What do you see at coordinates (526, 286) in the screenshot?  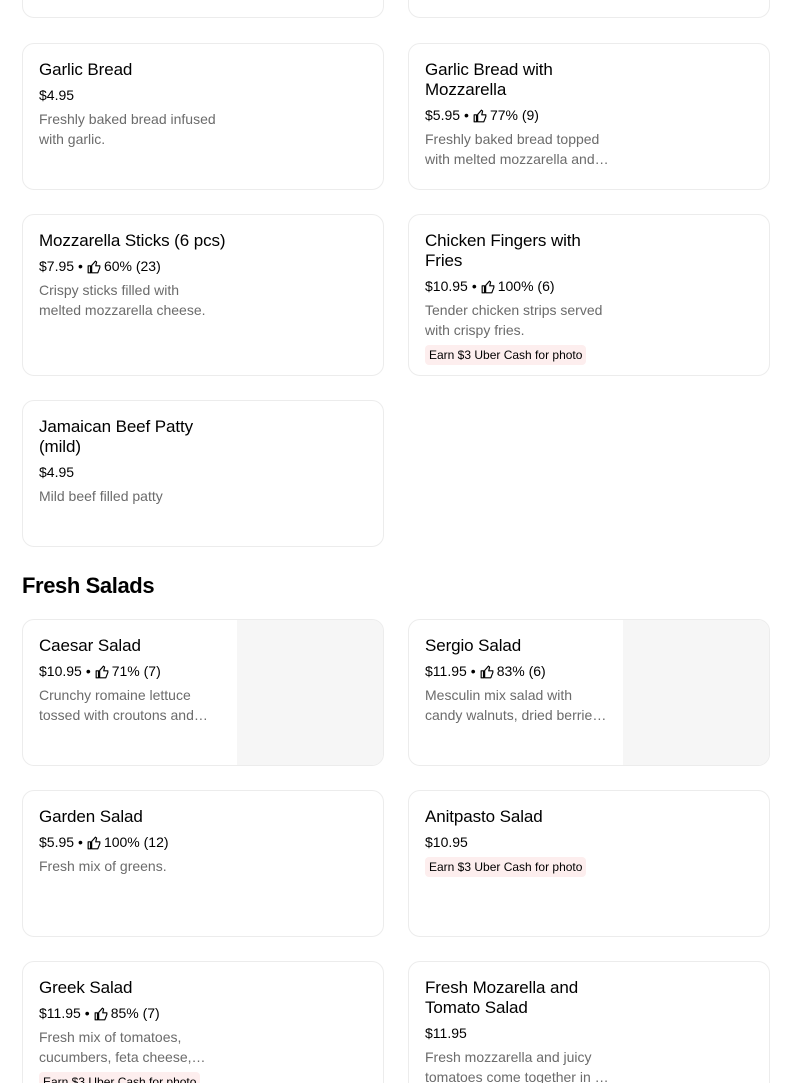 I see `item-rating: 100% (6)` at bounding box center [526, 286].